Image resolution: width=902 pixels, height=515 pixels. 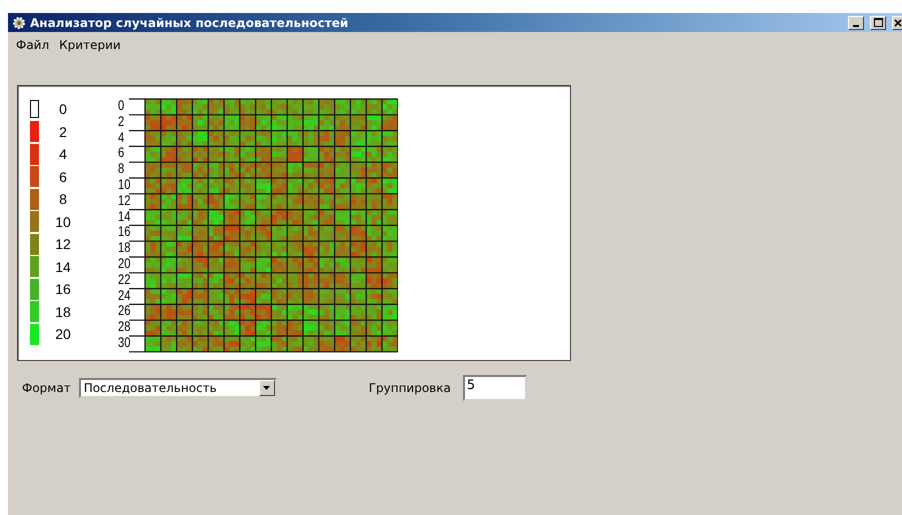 What do you see at coordinates (124, 280) in the screenshot?
I see `row-label: 22` at bounding box center [124, 280].